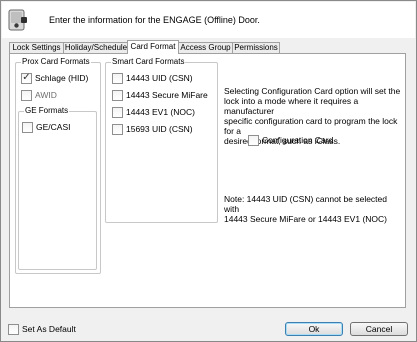 This screenshot has height=342, width=417. I want to click on ev1-noc-label: 14443 EV1 (NOC), so click(160, 112).